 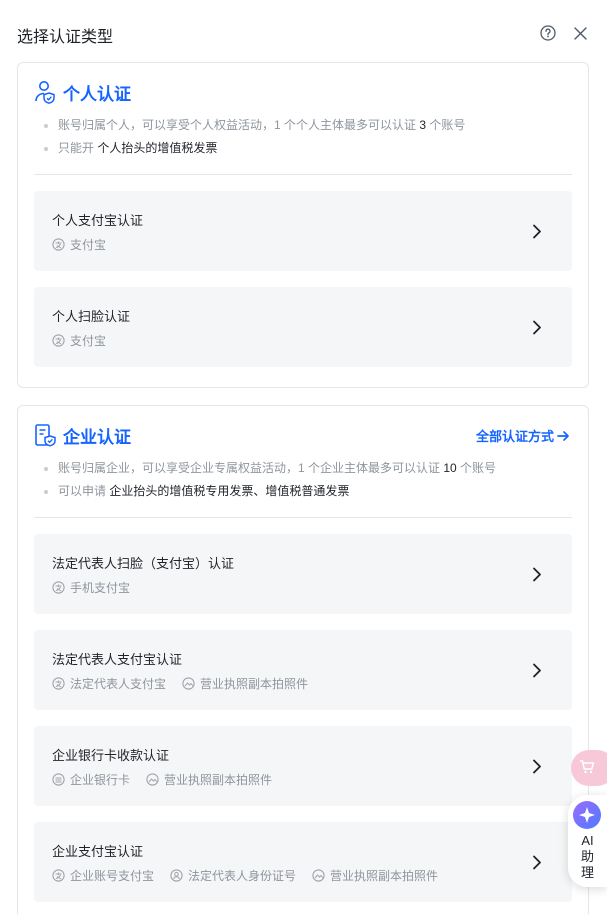 What do you see at coordinates (254, 148) in the screenshot?
I see `note-item: 只能开 个人抬头的增值税发票` at bounding box center [254, 148].